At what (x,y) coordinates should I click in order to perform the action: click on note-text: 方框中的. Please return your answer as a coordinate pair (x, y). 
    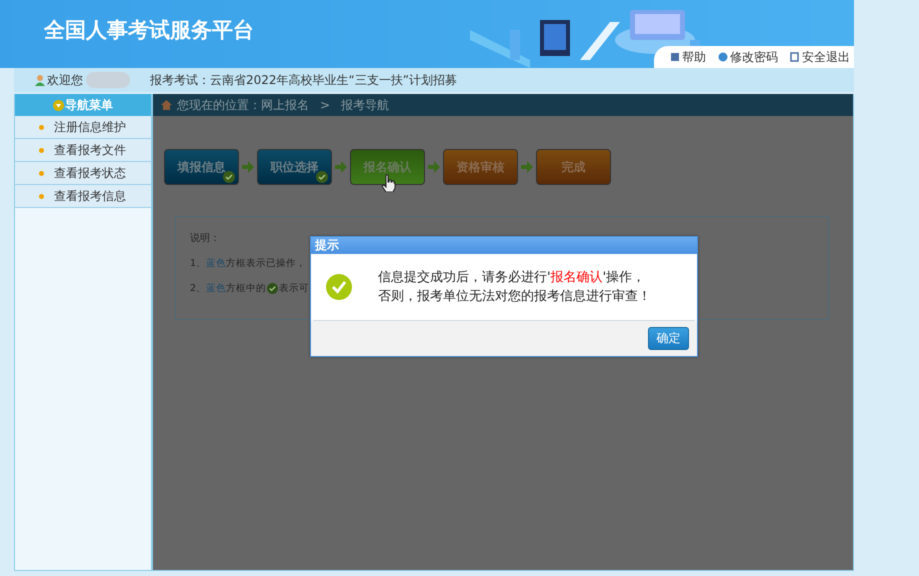
    Looking at the image, I should click on (246, 288).